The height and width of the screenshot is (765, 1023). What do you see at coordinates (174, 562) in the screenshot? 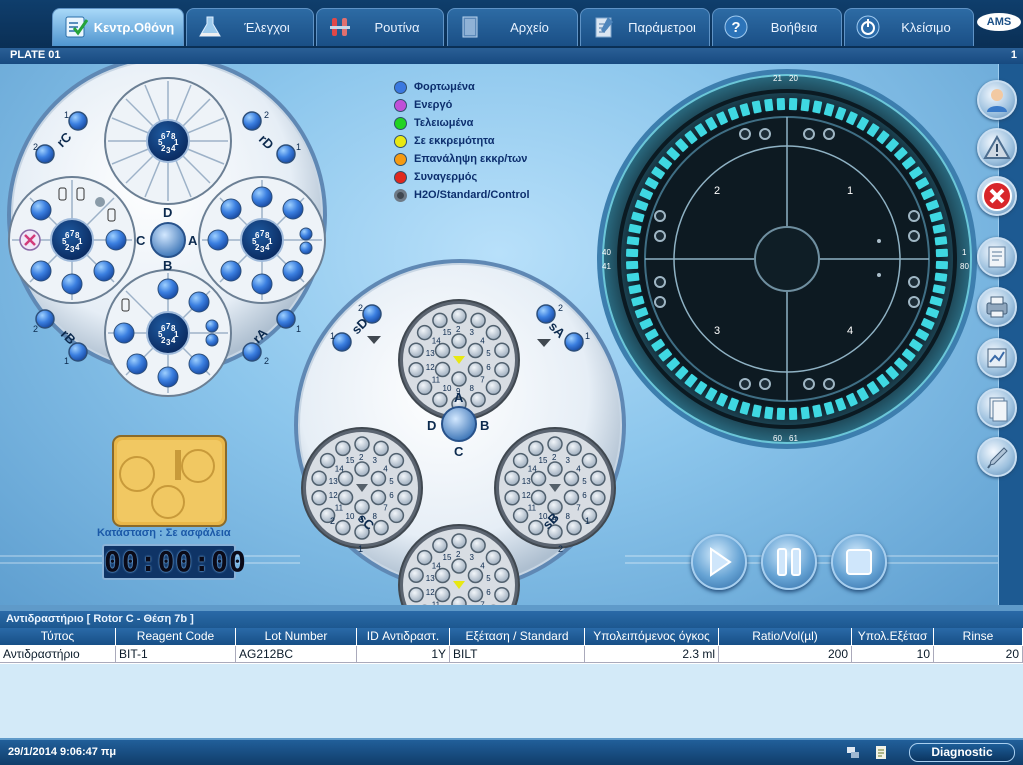
I see `timer-display: 00:00:00` at bounding box center [174, 562].